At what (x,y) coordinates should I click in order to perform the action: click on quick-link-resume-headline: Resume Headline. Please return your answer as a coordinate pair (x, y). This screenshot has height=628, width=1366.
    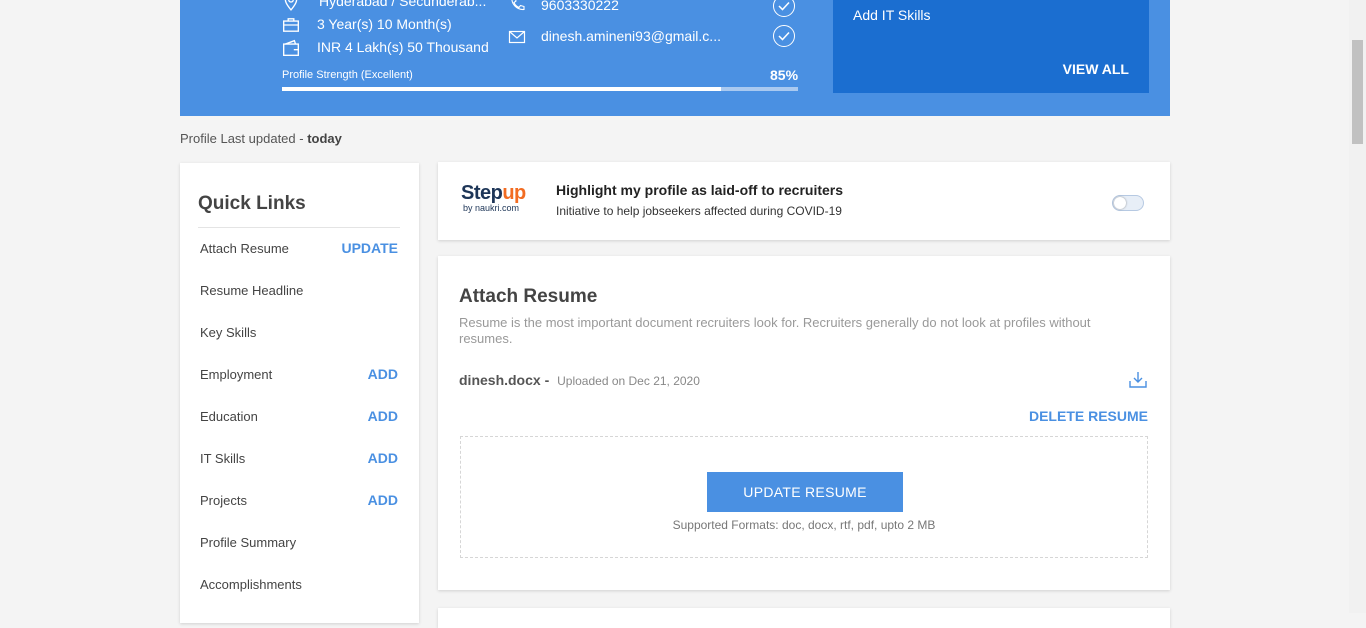
    Looking at the image, I should click on (299, 290).